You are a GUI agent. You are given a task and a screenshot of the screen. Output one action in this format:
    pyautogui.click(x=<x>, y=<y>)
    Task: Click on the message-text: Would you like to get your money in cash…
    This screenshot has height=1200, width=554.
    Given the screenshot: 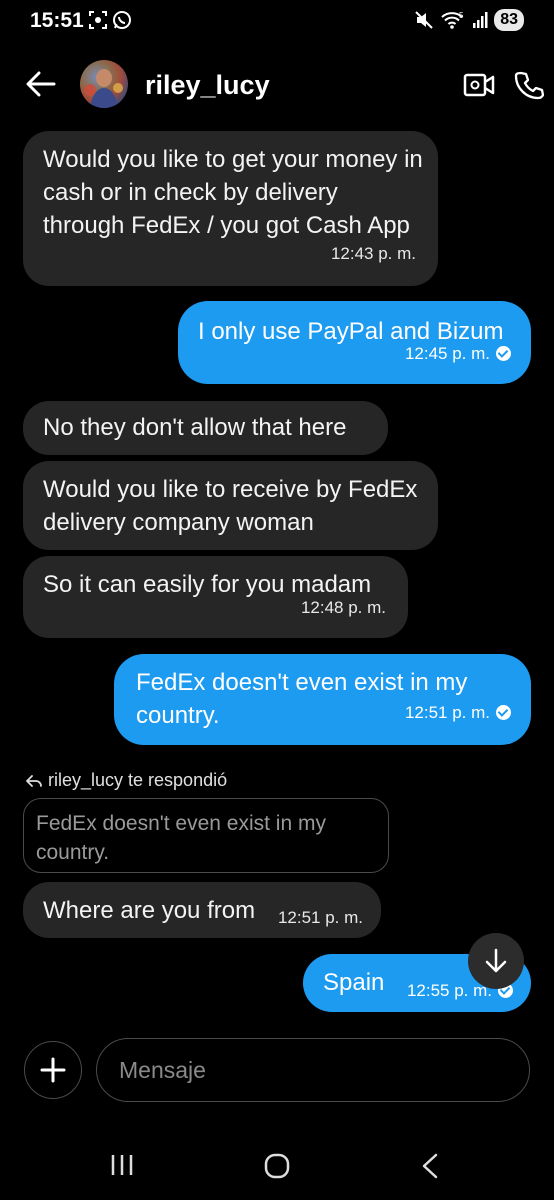 What is the action you would take?
    pyautogui.click(x=233, y=192)
    